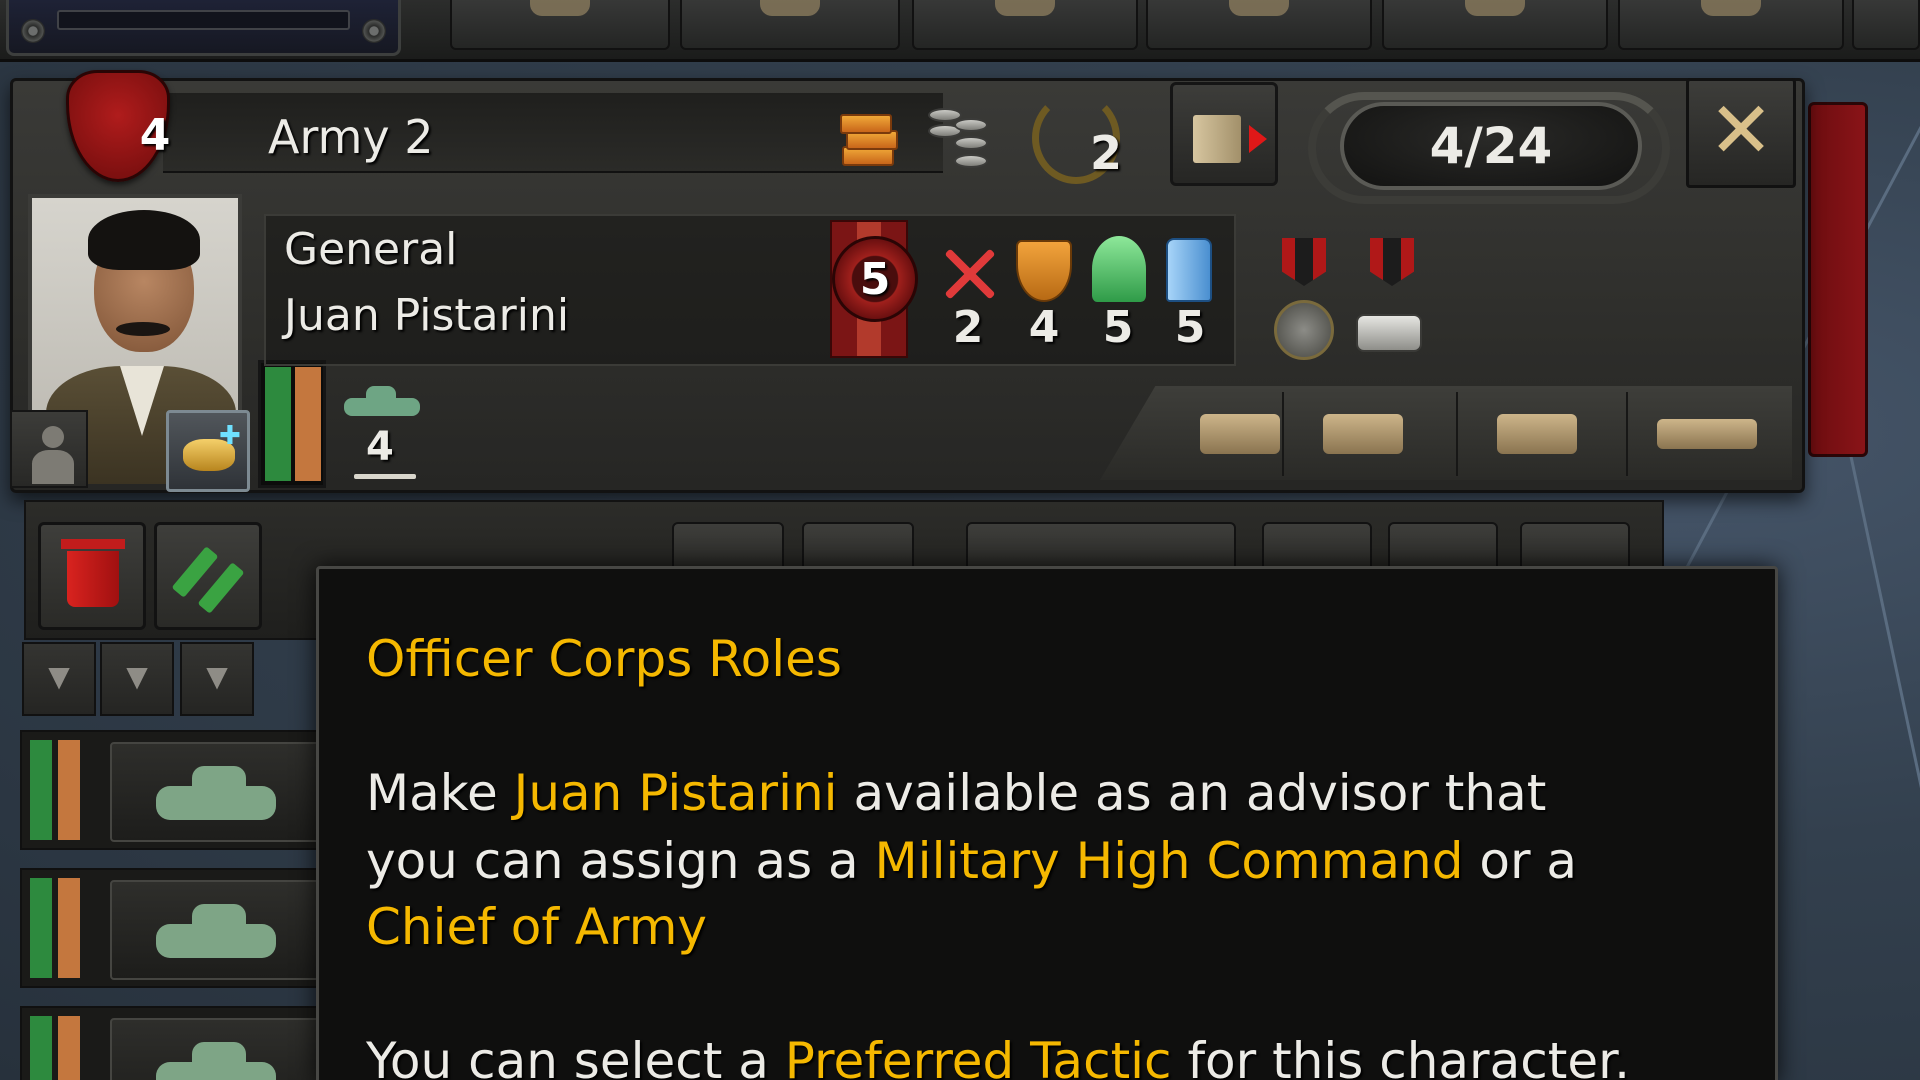 Image resolution: width=1920 pixels, height=1080 pixels. I want to click on general-name: Juan Pistarini, so click(426, 315).